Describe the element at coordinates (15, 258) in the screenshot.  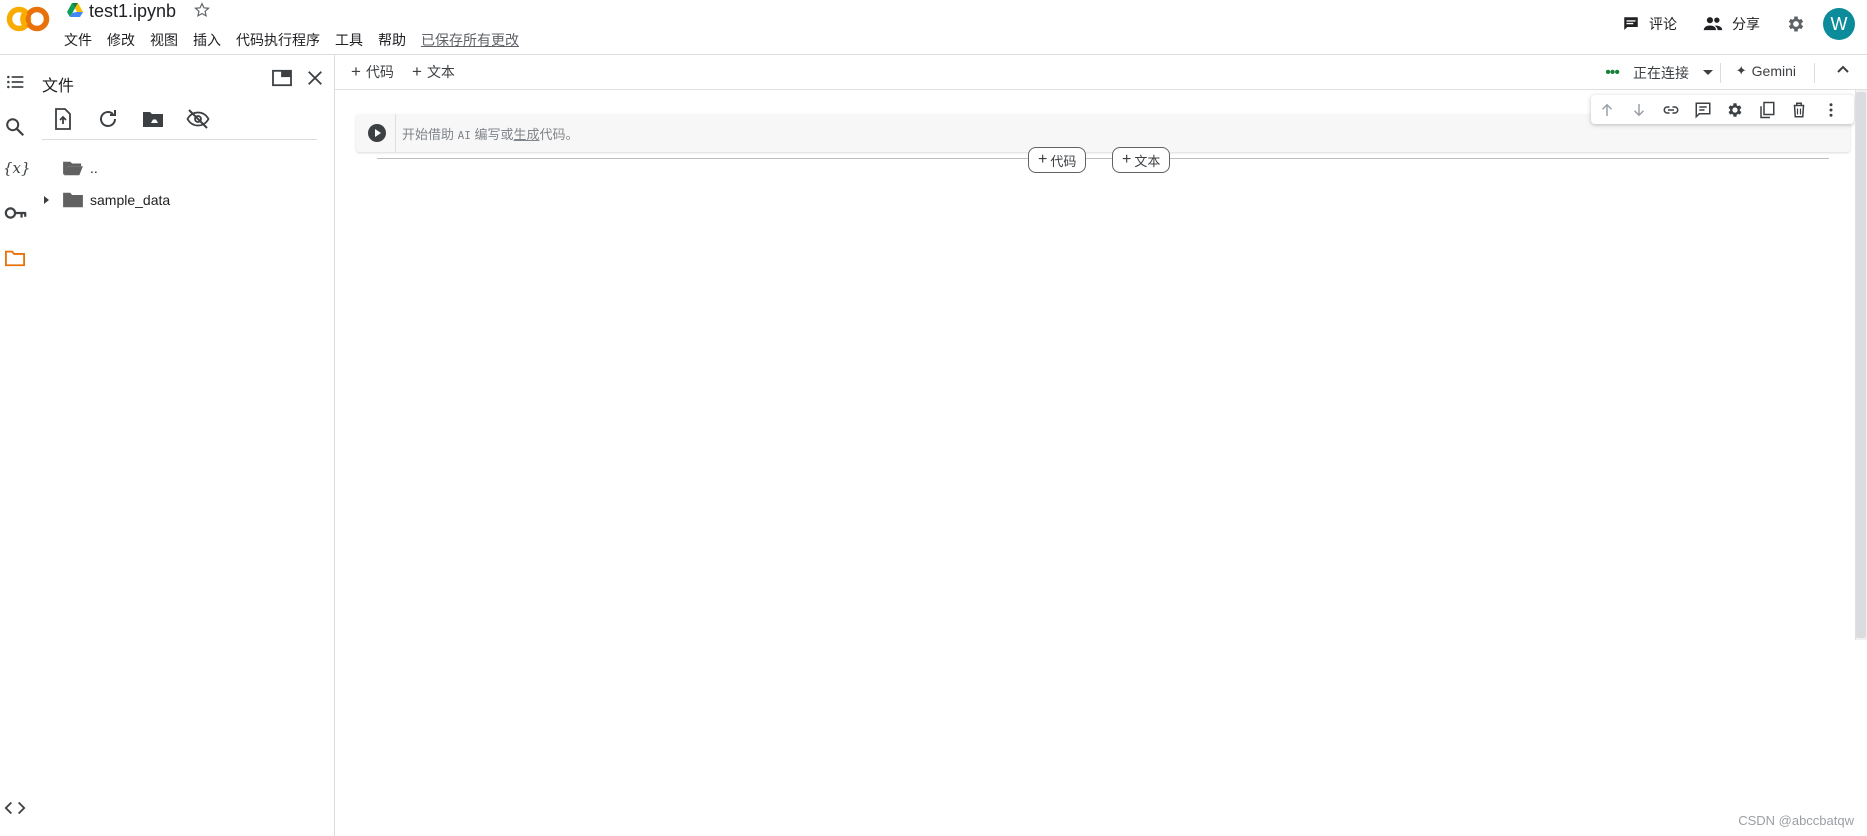
I see `files-folder-icon` at that location.